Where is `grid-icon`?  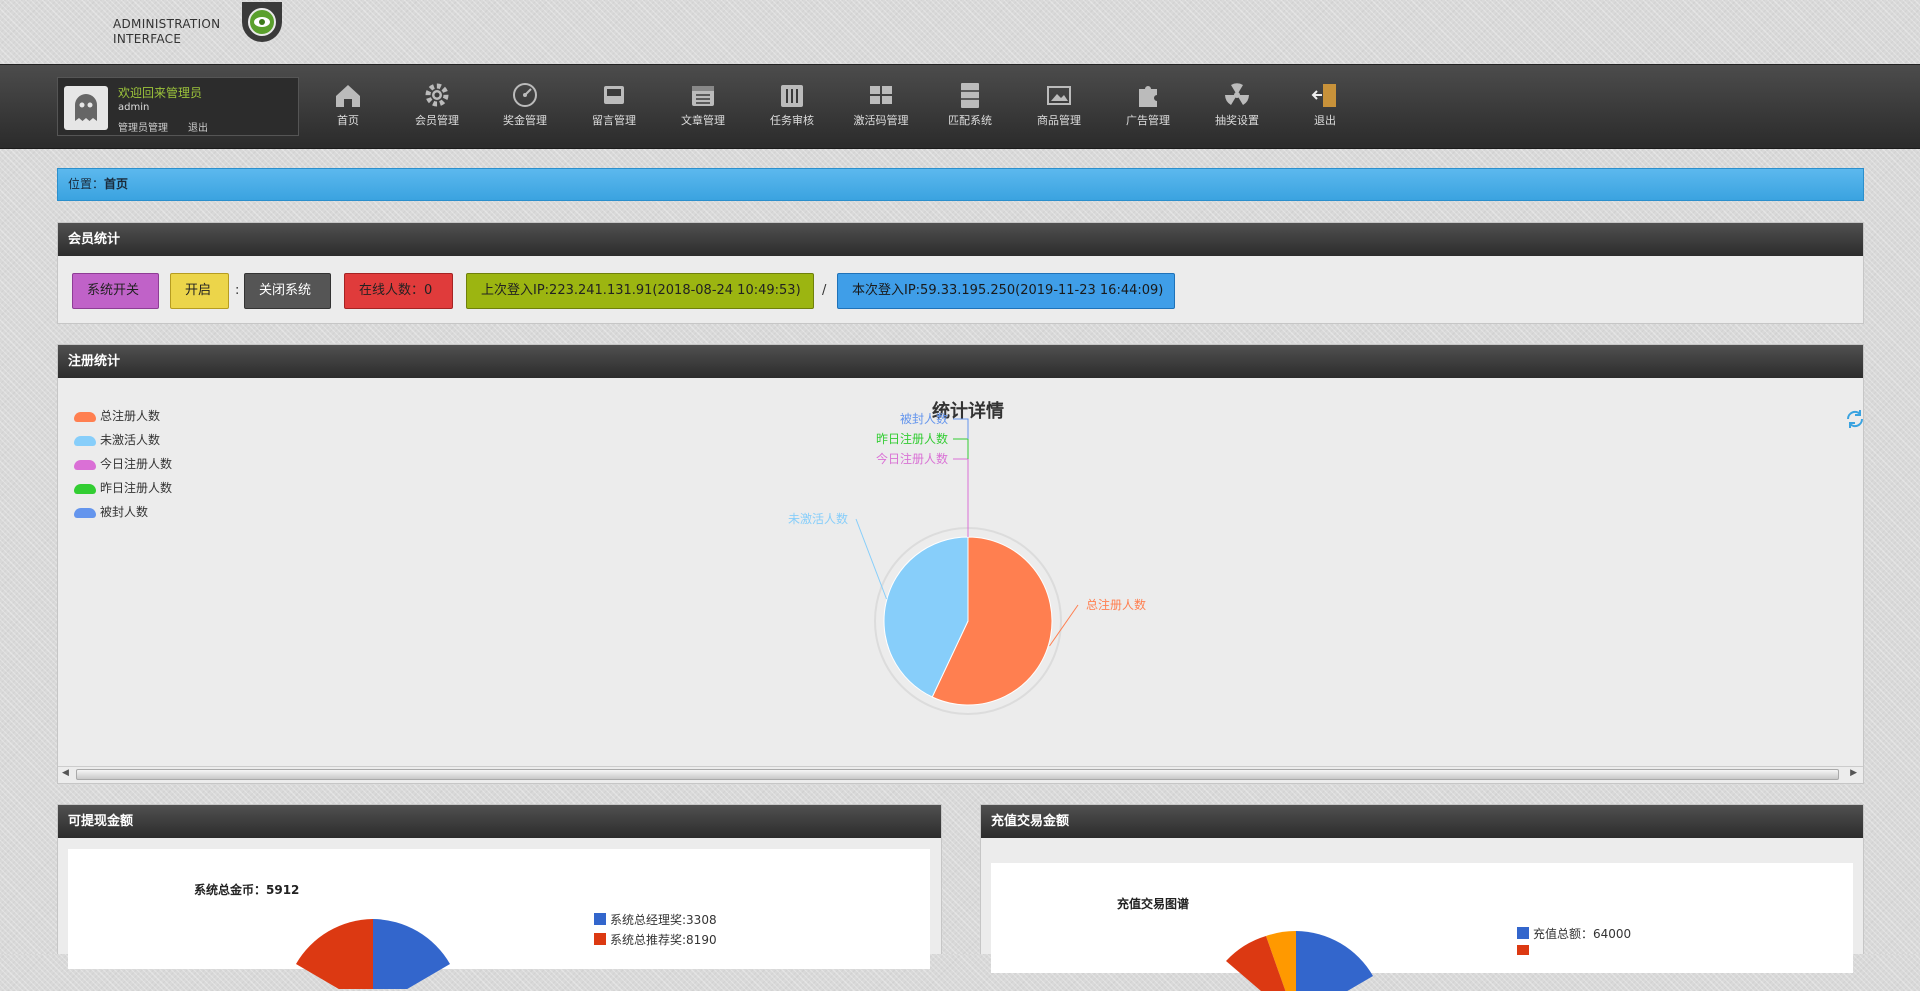 grid-icon is located at coordinates (881, 95).